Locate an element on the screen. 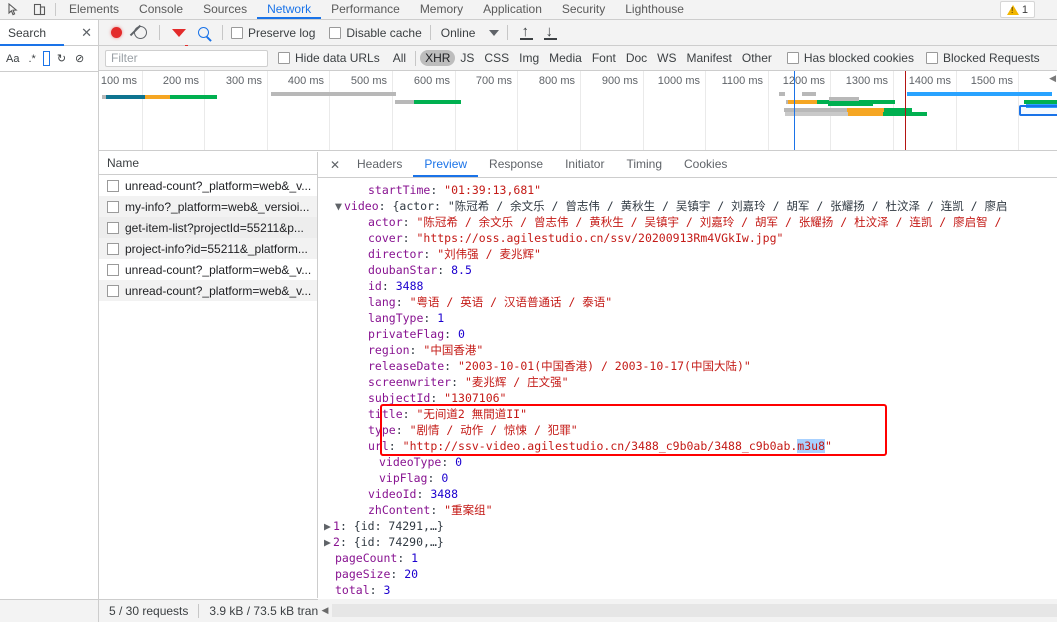 The image size is (1057, 622). disable-cache-checkbox: Disable cache is located at coordinates (375, 33).